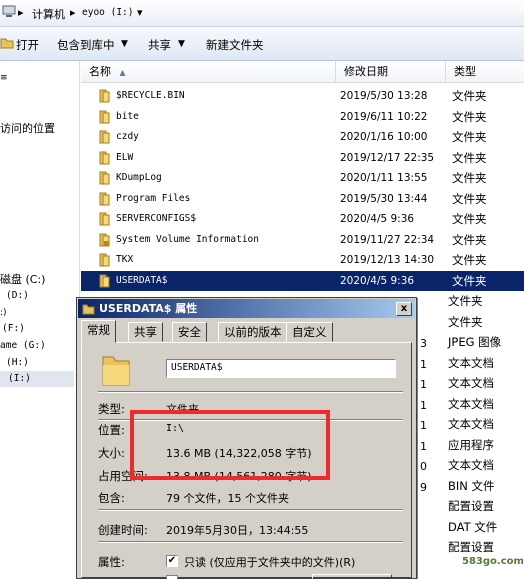  Describe the element at coordinates (471, 444) in the screenshot. I see `file-type: 应用程序` at that location.